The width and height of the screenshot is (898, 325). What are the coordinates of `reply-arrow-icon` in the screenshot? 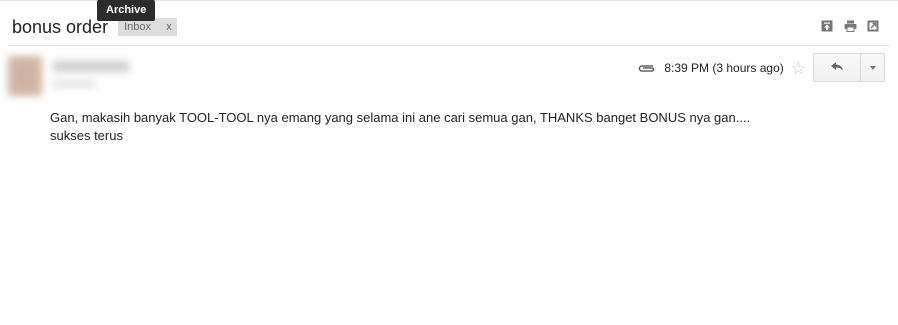 It's located at (837, 68).